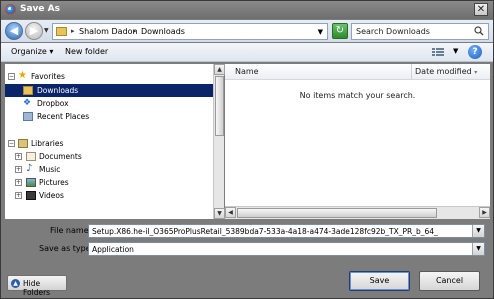  Describe the element at coordinates (31, 182) in the screenshot. I see `pictures-icon` at that location.